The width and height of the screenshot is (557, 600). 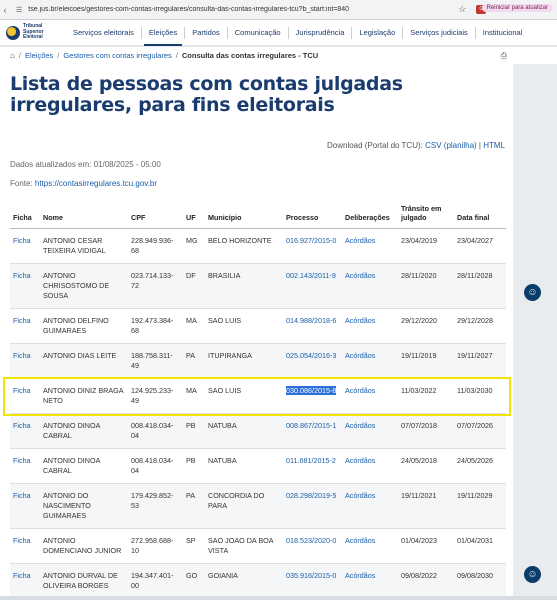 What do you see at coordinates (419, 460) in the screenshot?
I see `cell-transito: 24/05/2018` at bounding box center [419, 460].